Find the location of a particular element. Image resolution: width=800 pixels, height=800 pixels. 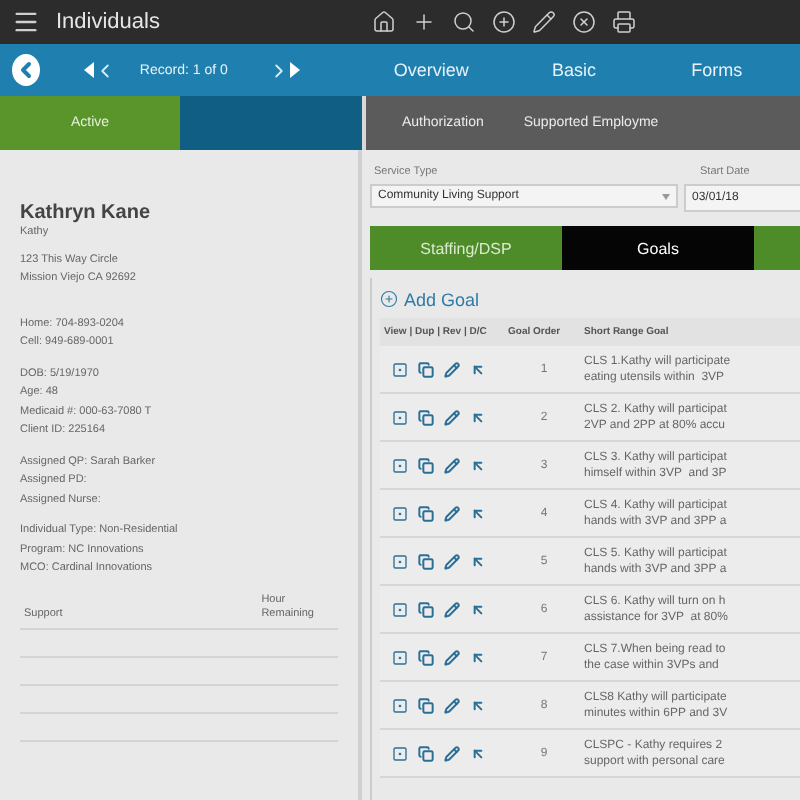

add-goal-button: Add Goal is located at coordinates (590, 299).